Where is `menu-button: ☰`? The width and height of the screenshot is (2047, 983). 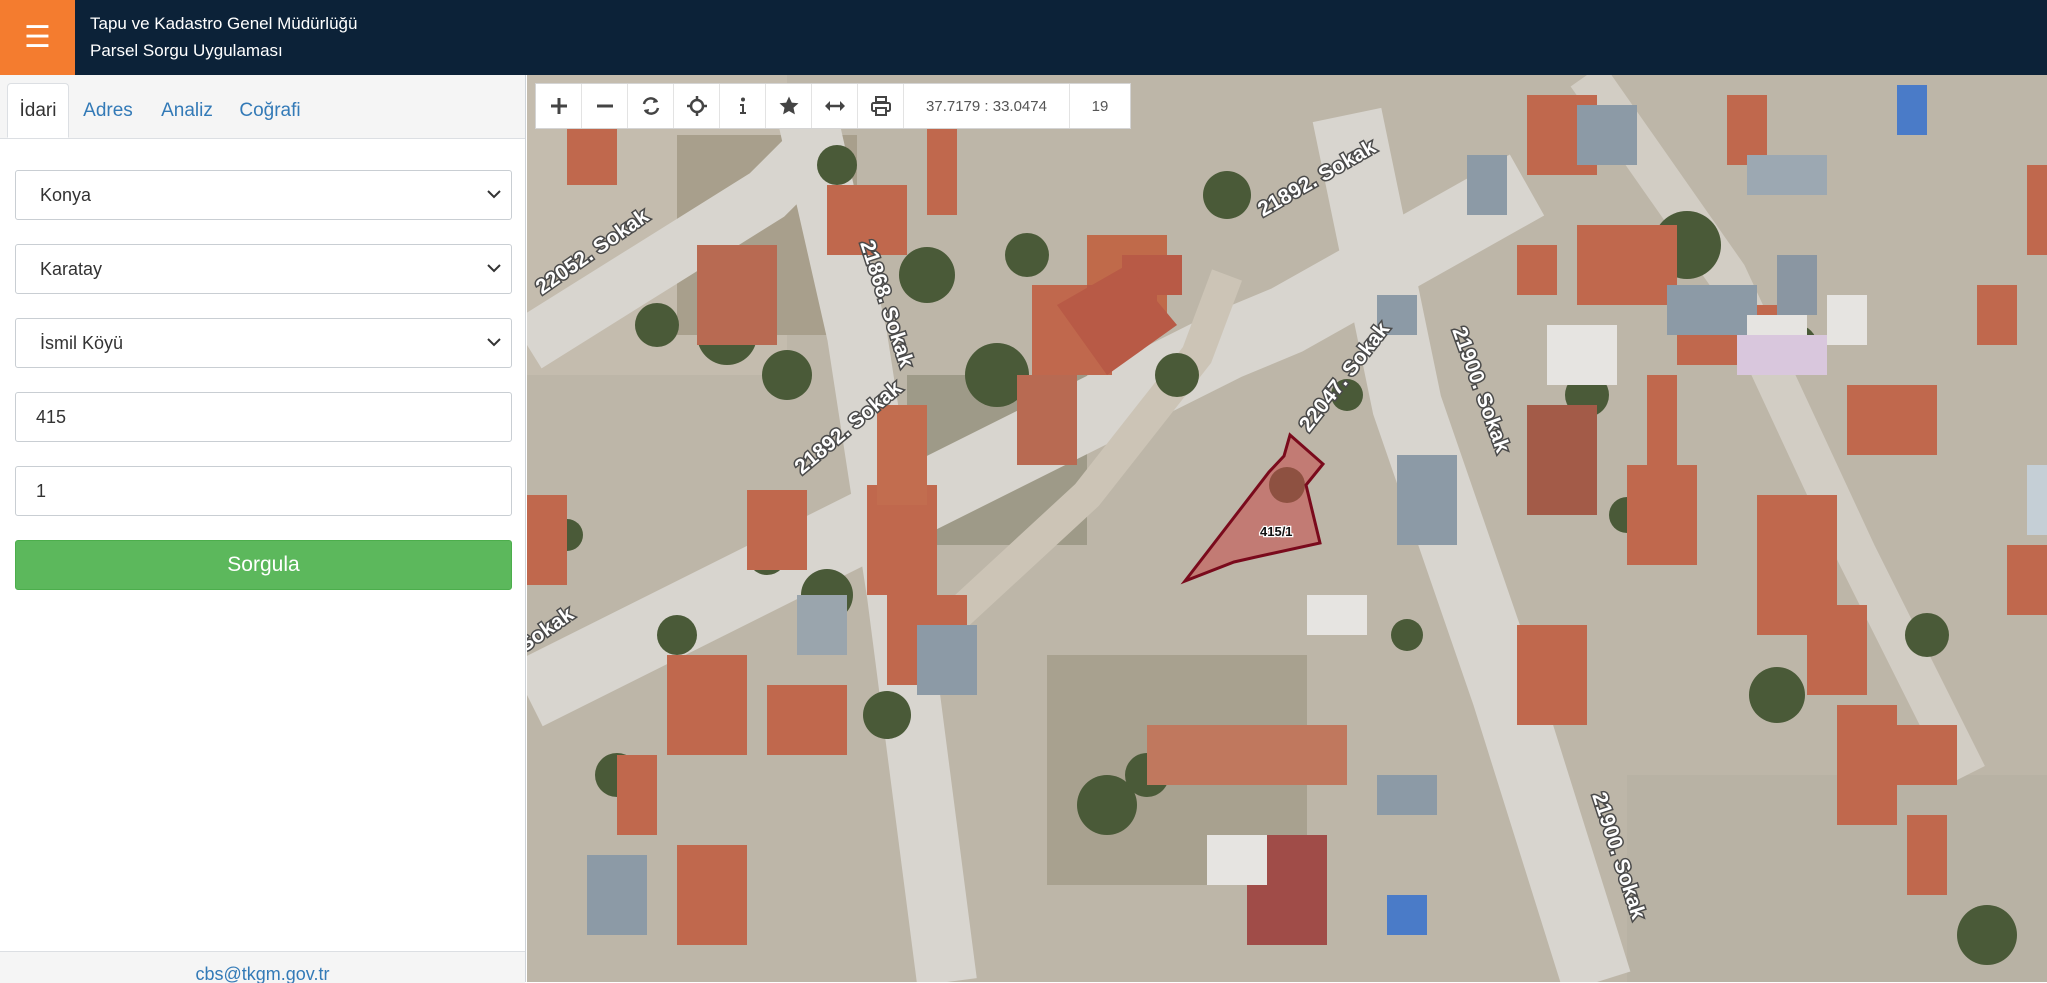
menu-button: ☰ is located at coordinates (37, 37).